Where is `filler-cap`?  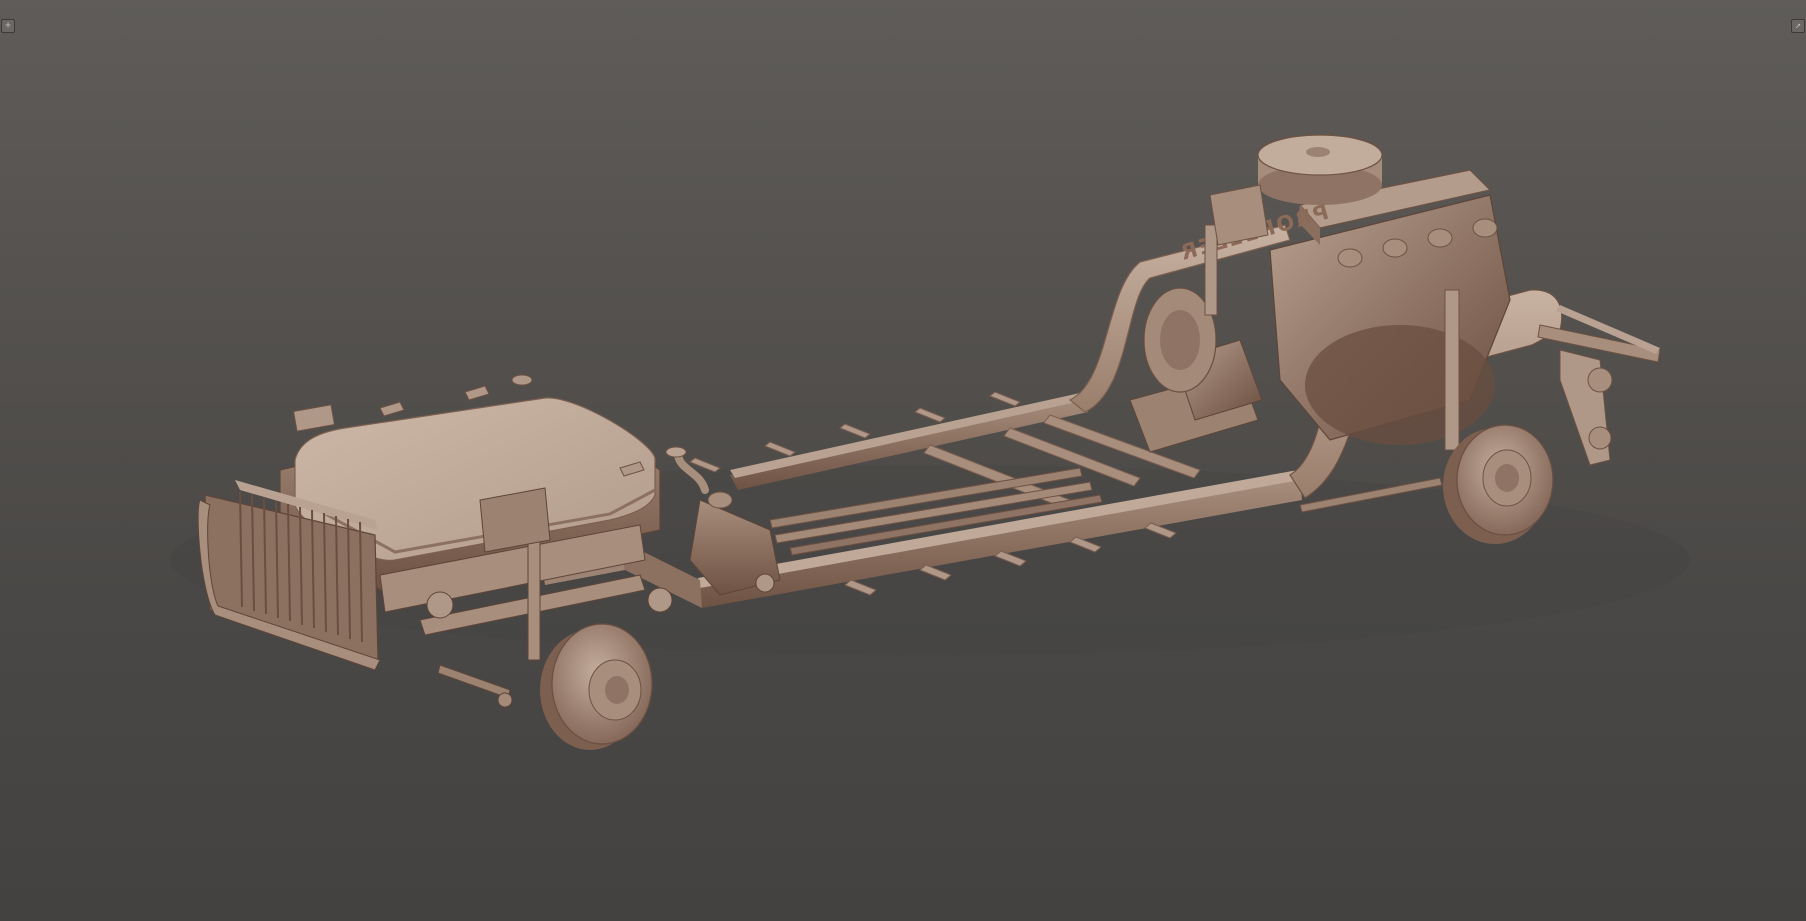
filler-cap is located at coordinates (676, 452).